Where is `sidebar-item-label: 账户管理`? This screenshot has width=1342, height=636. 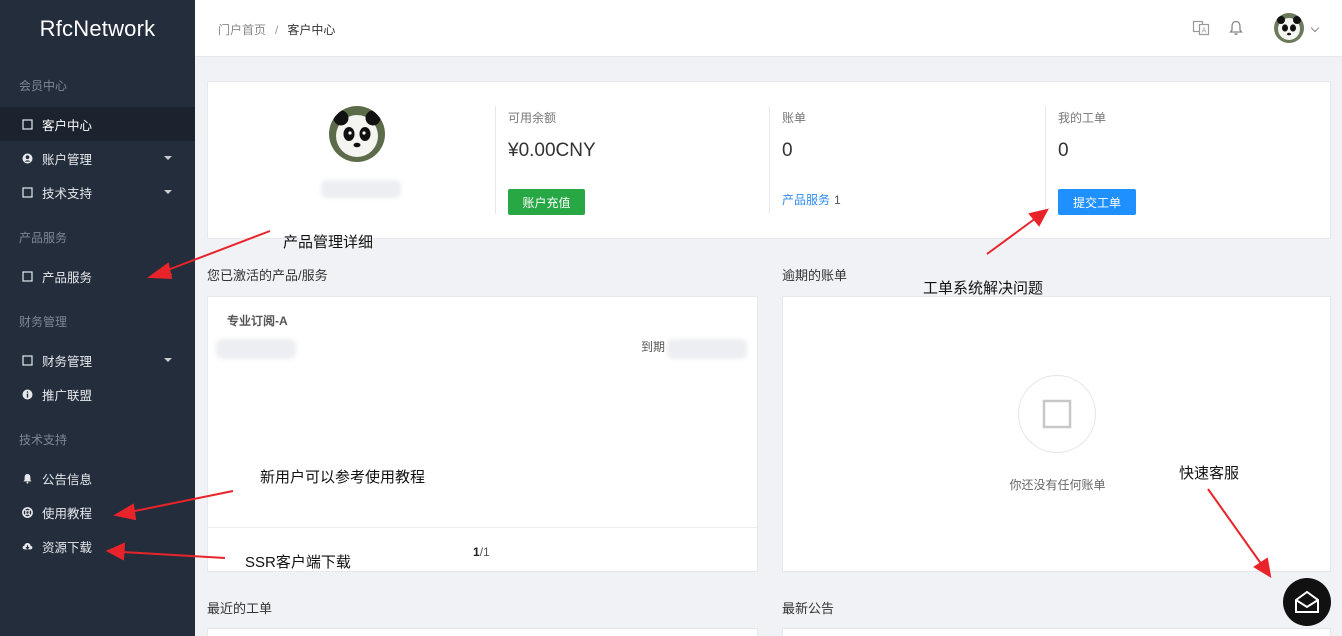
sidebar-item-label: 账户管理 is located at coordinates (67, 159).